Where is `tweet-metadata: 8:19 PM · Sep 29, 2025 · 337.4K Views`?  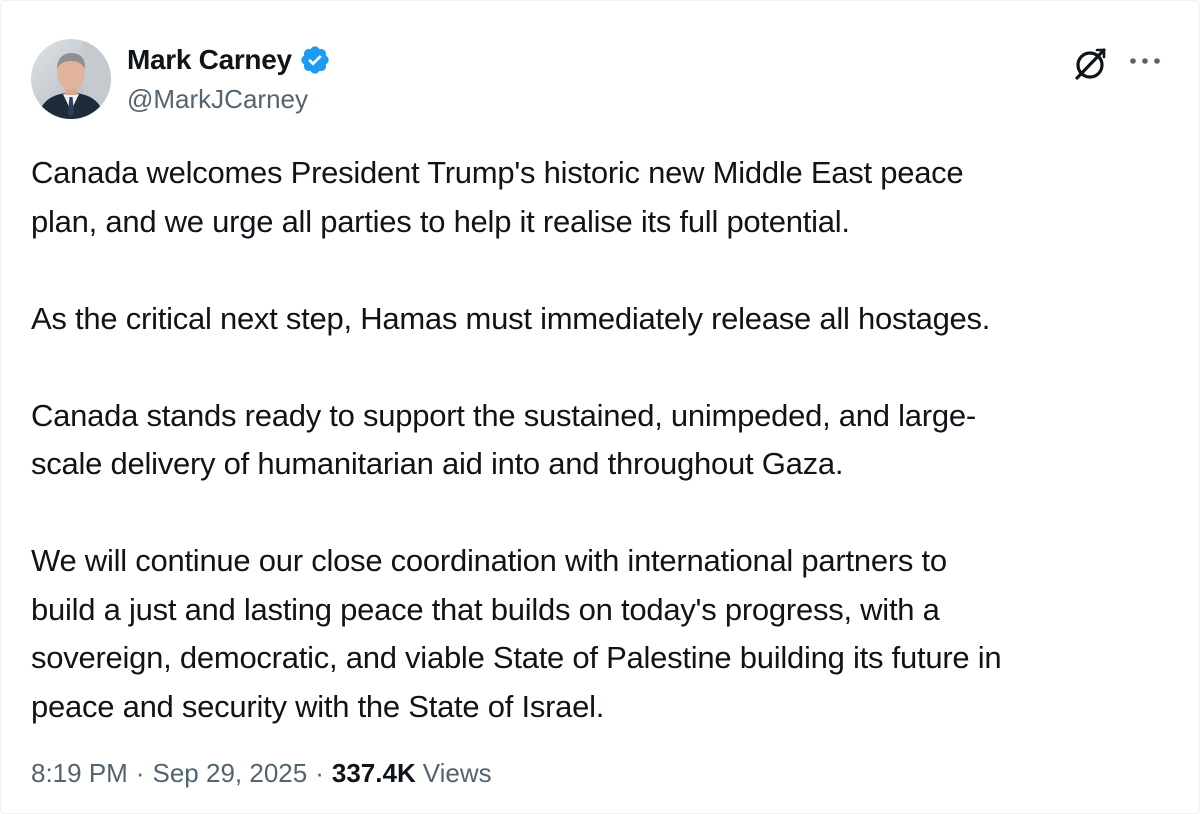 tweet-metadata: 8:19 PM · Sep 29, 2025 · 337.4K Views is located at coordinates (261, 773).